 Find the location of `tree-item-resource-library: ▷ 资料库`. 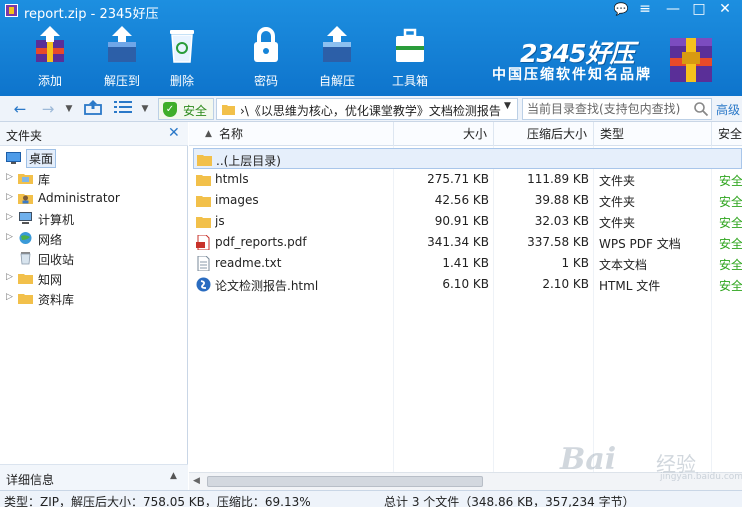

tree-item-resource-library: ▷ 资料库 is located at coordinates (93, 298).